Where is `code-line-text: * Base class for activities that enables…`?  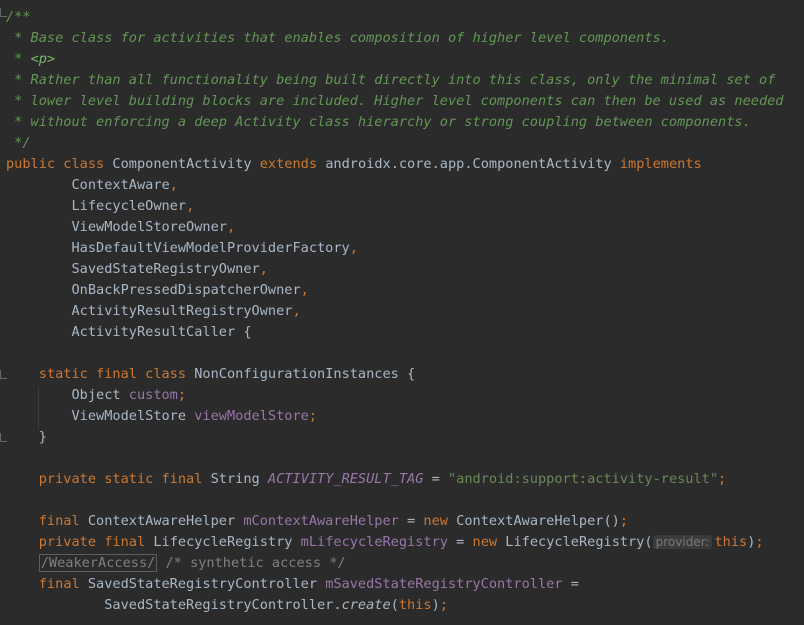
code-line-text: * Base class for activities that enables… is located at coordinates (337, 38).